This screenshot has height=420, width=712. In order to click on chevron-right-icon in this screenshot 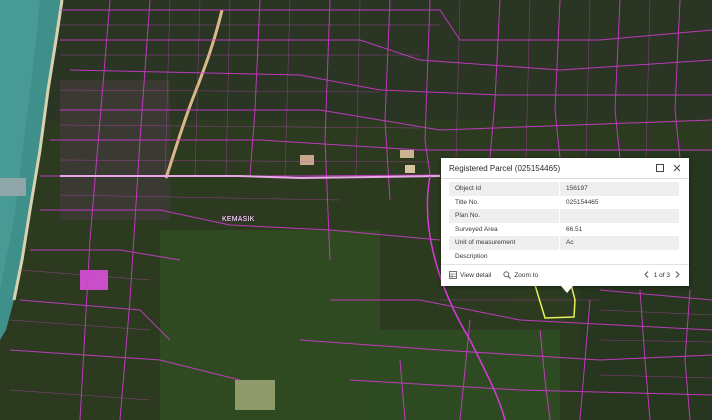, I will do `click(677, 275)`.